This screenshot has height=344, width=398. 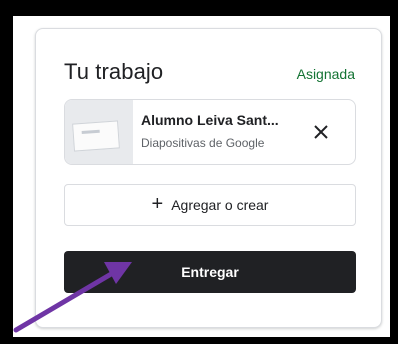 What do you see at coordinates (321, 132) in the screenshot?
I see `close-icon` at bounding box center [321, 132].